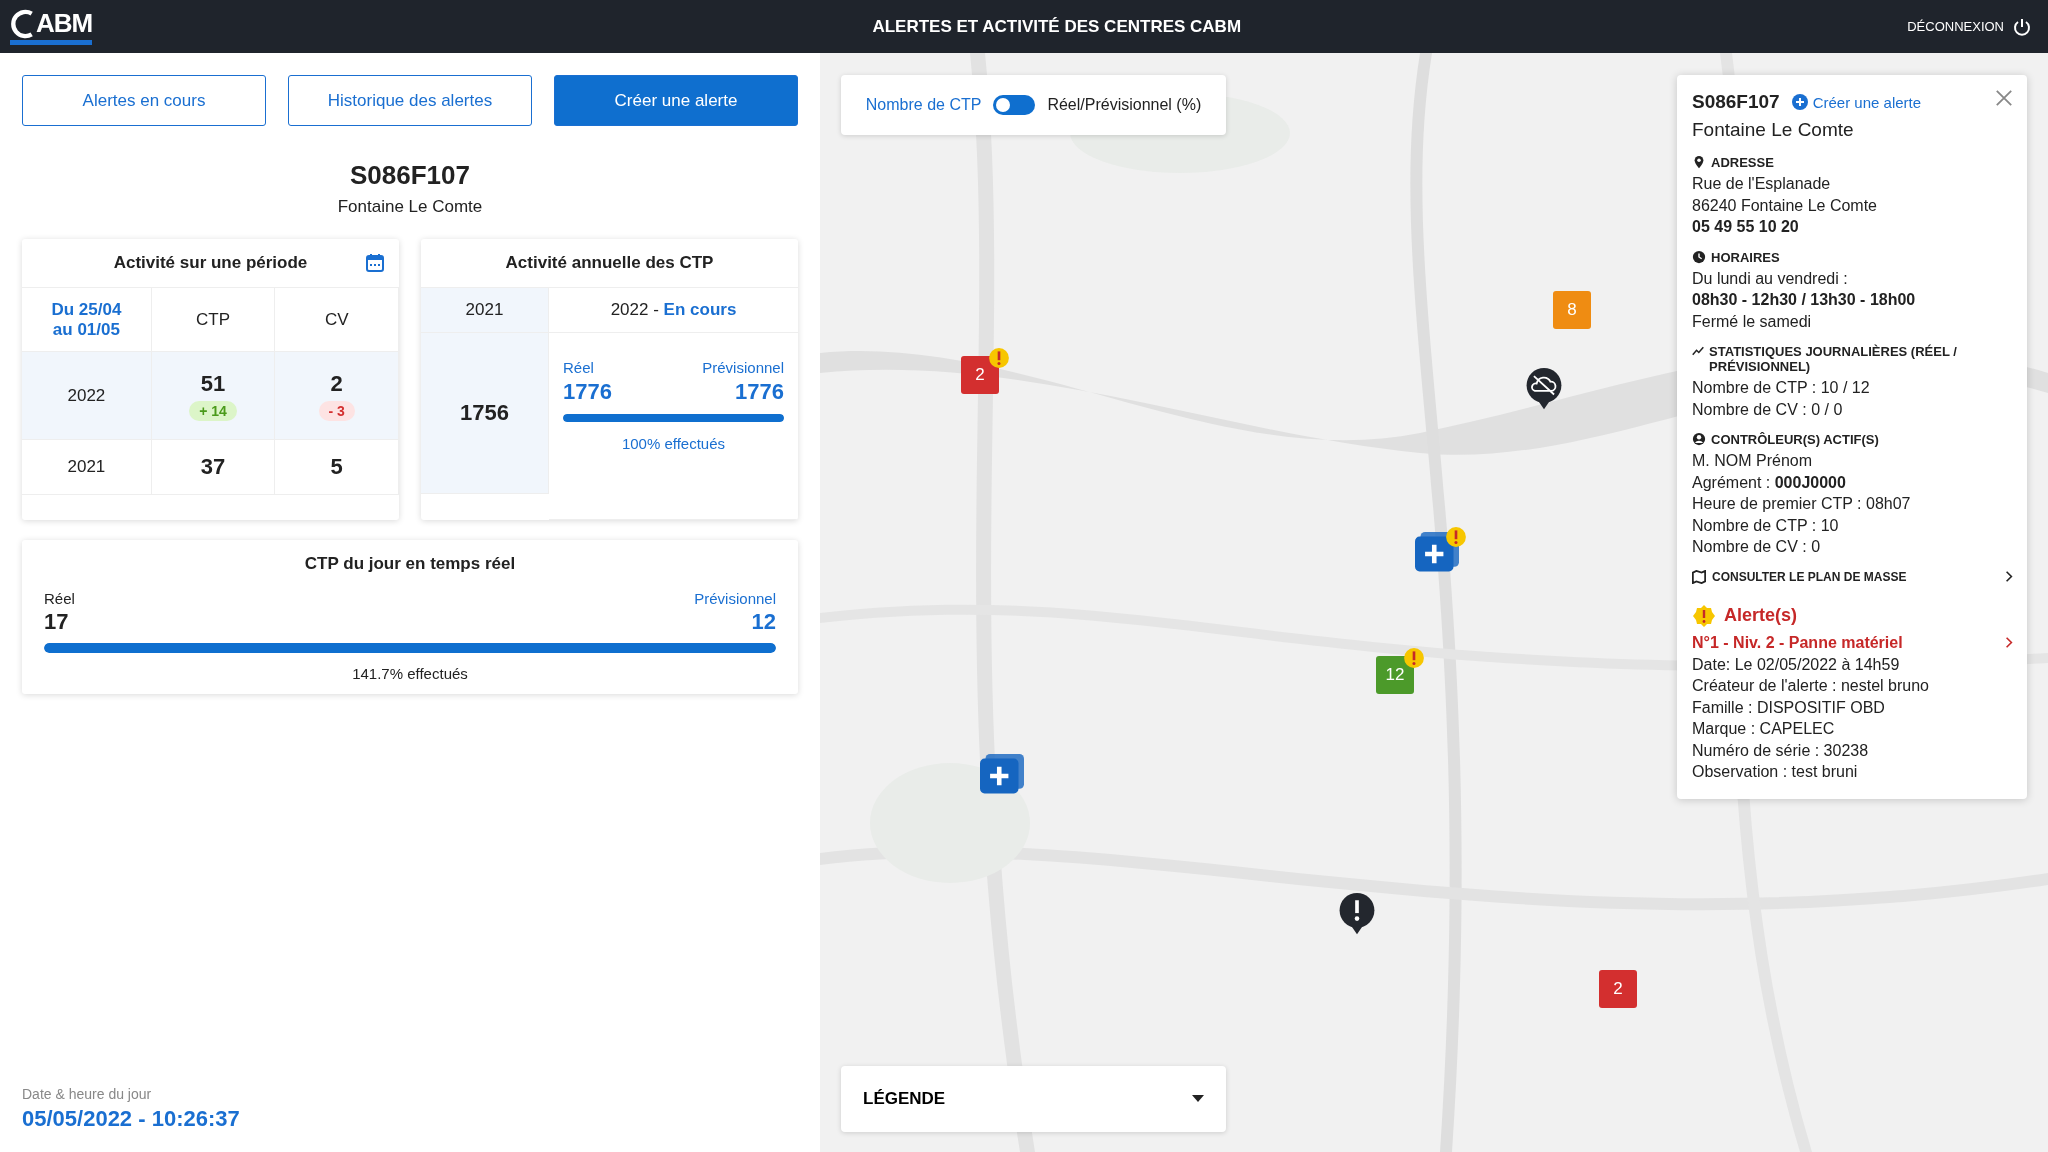  I want to click on plan-link: CONSULTER LE PLAN DE MASSE, so click(1852, 576).